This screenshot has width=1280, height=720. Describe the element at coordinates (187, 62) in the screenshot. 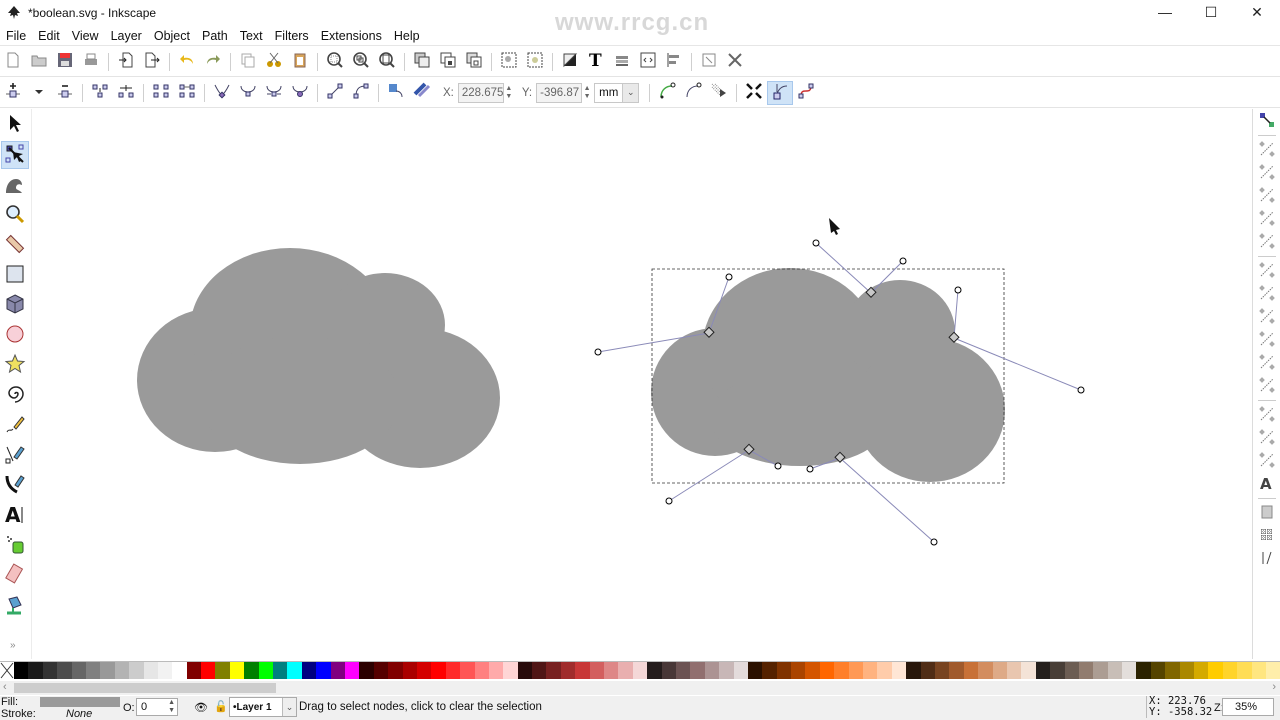

I see `undo-button` at that location.